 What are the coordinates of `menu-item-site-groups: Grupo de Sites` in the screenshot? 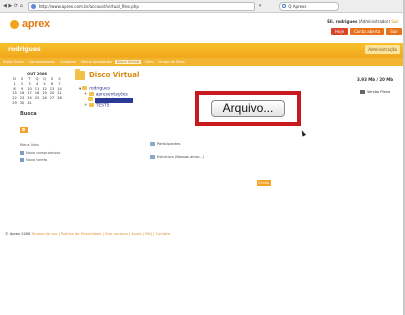 It's located at (171, 62).